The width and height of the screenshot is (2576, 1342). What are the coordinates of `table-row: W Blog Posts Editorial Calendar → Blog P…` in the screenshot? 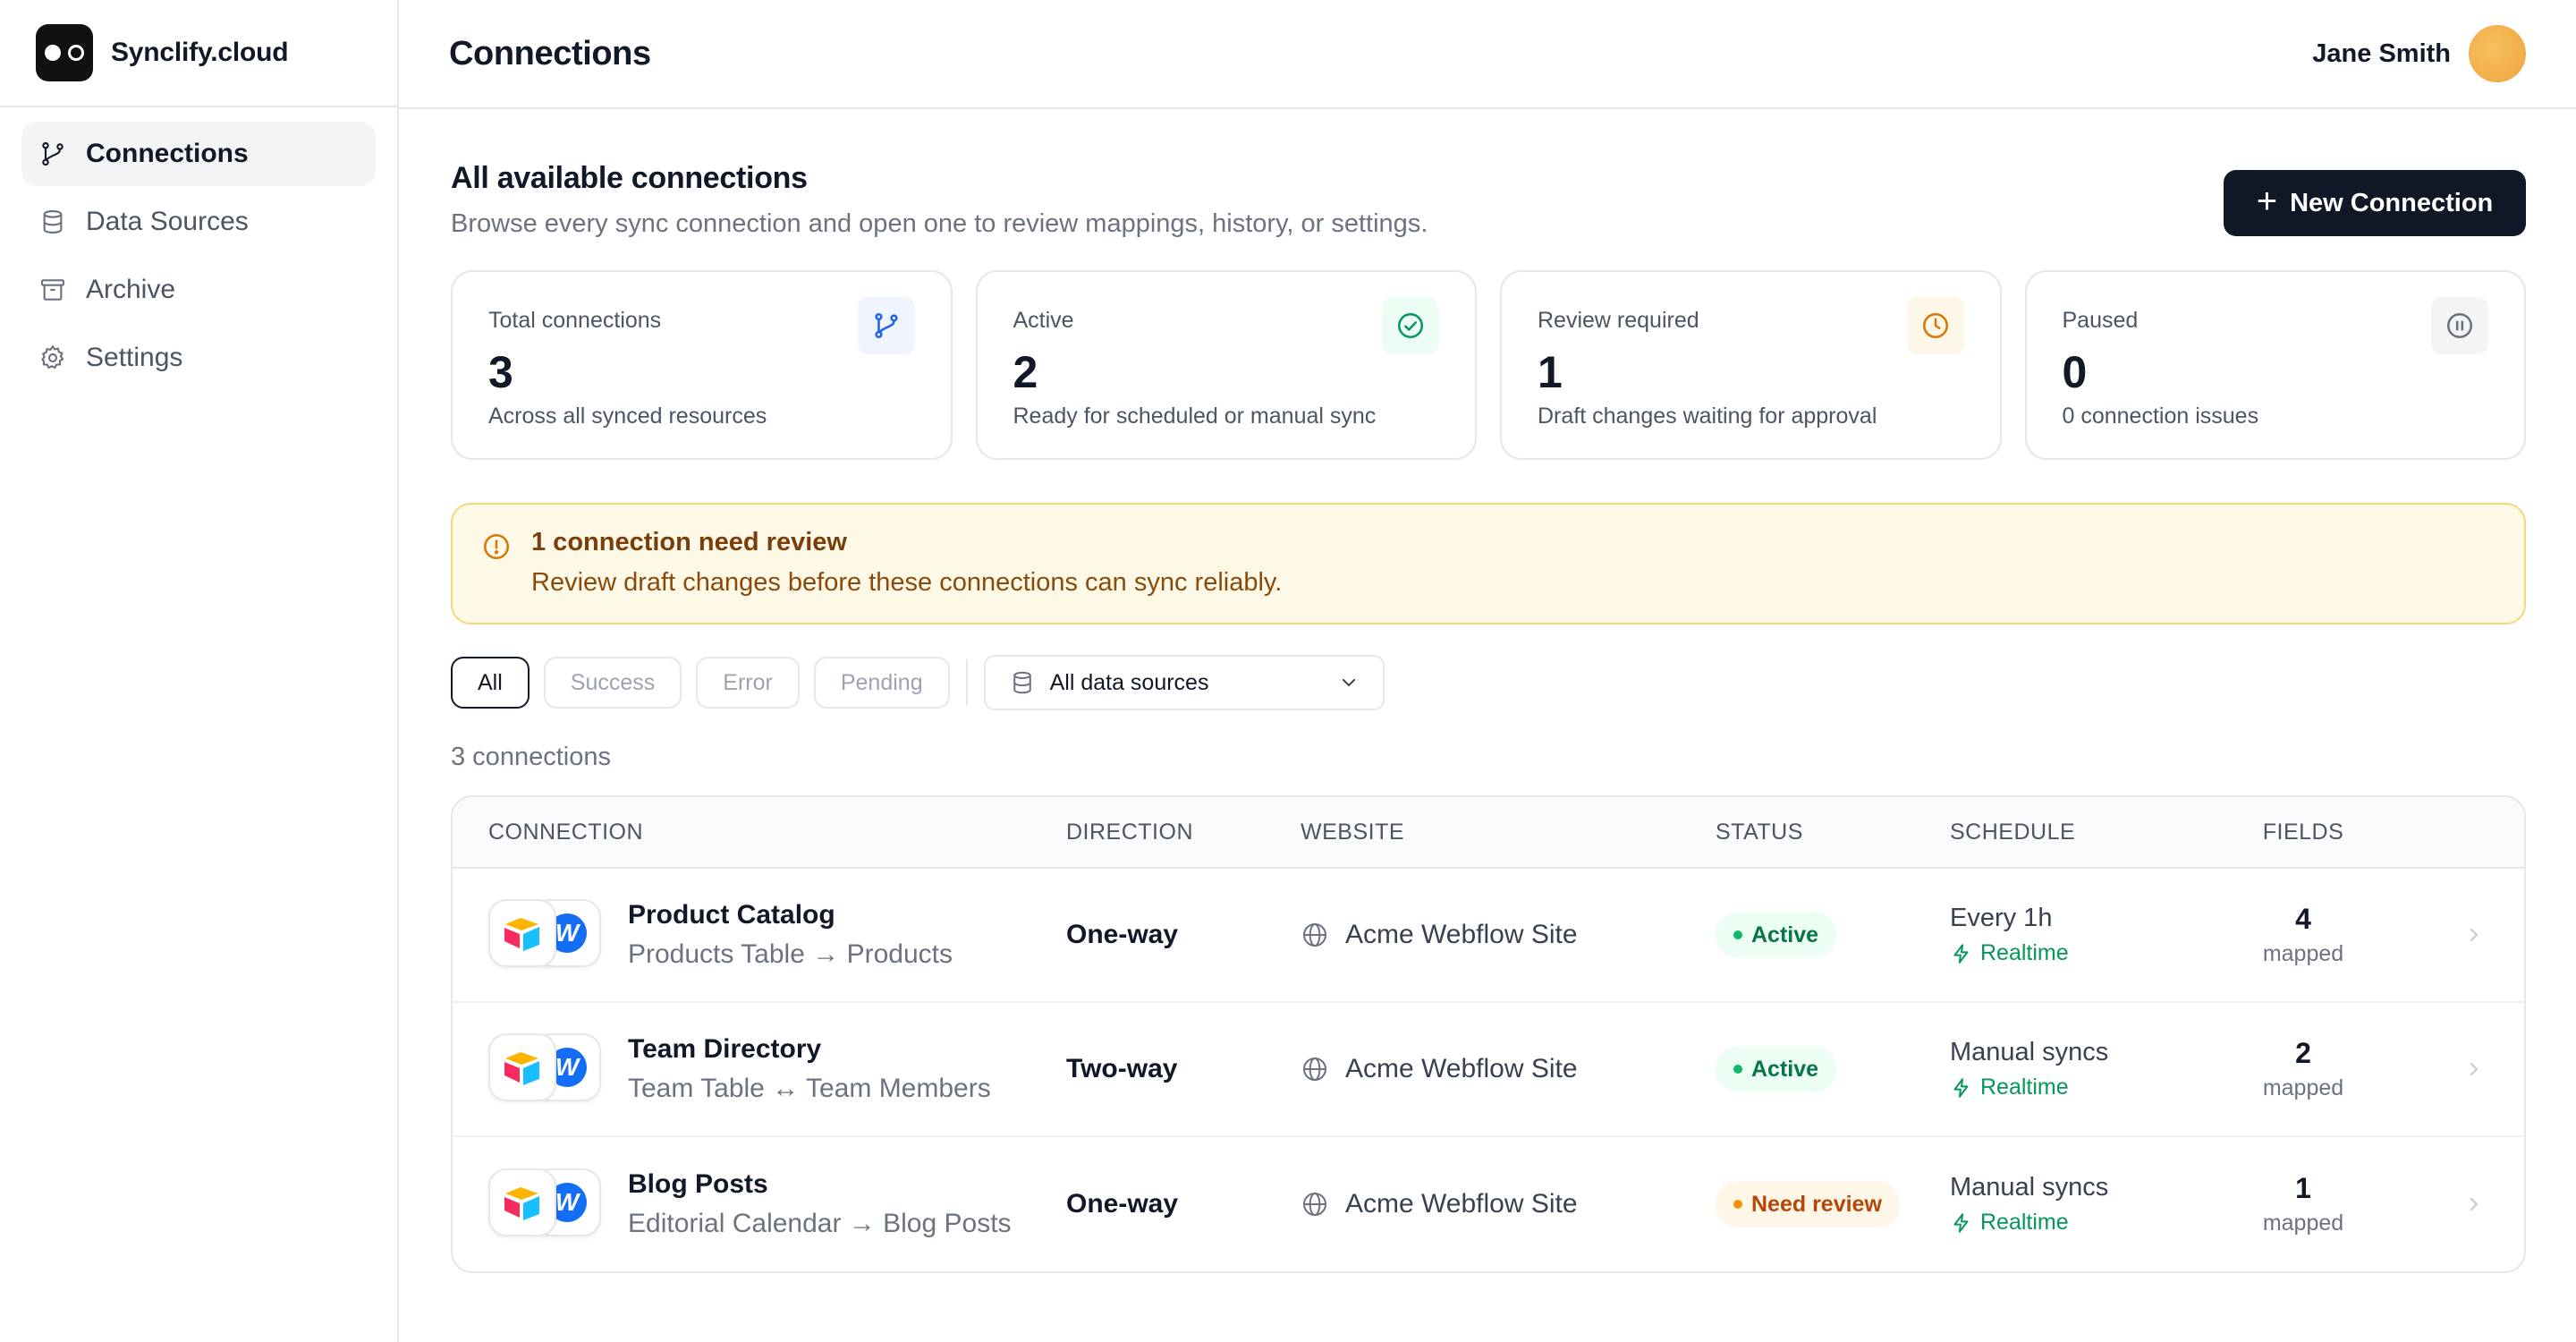 It's located at (1488, 1204).